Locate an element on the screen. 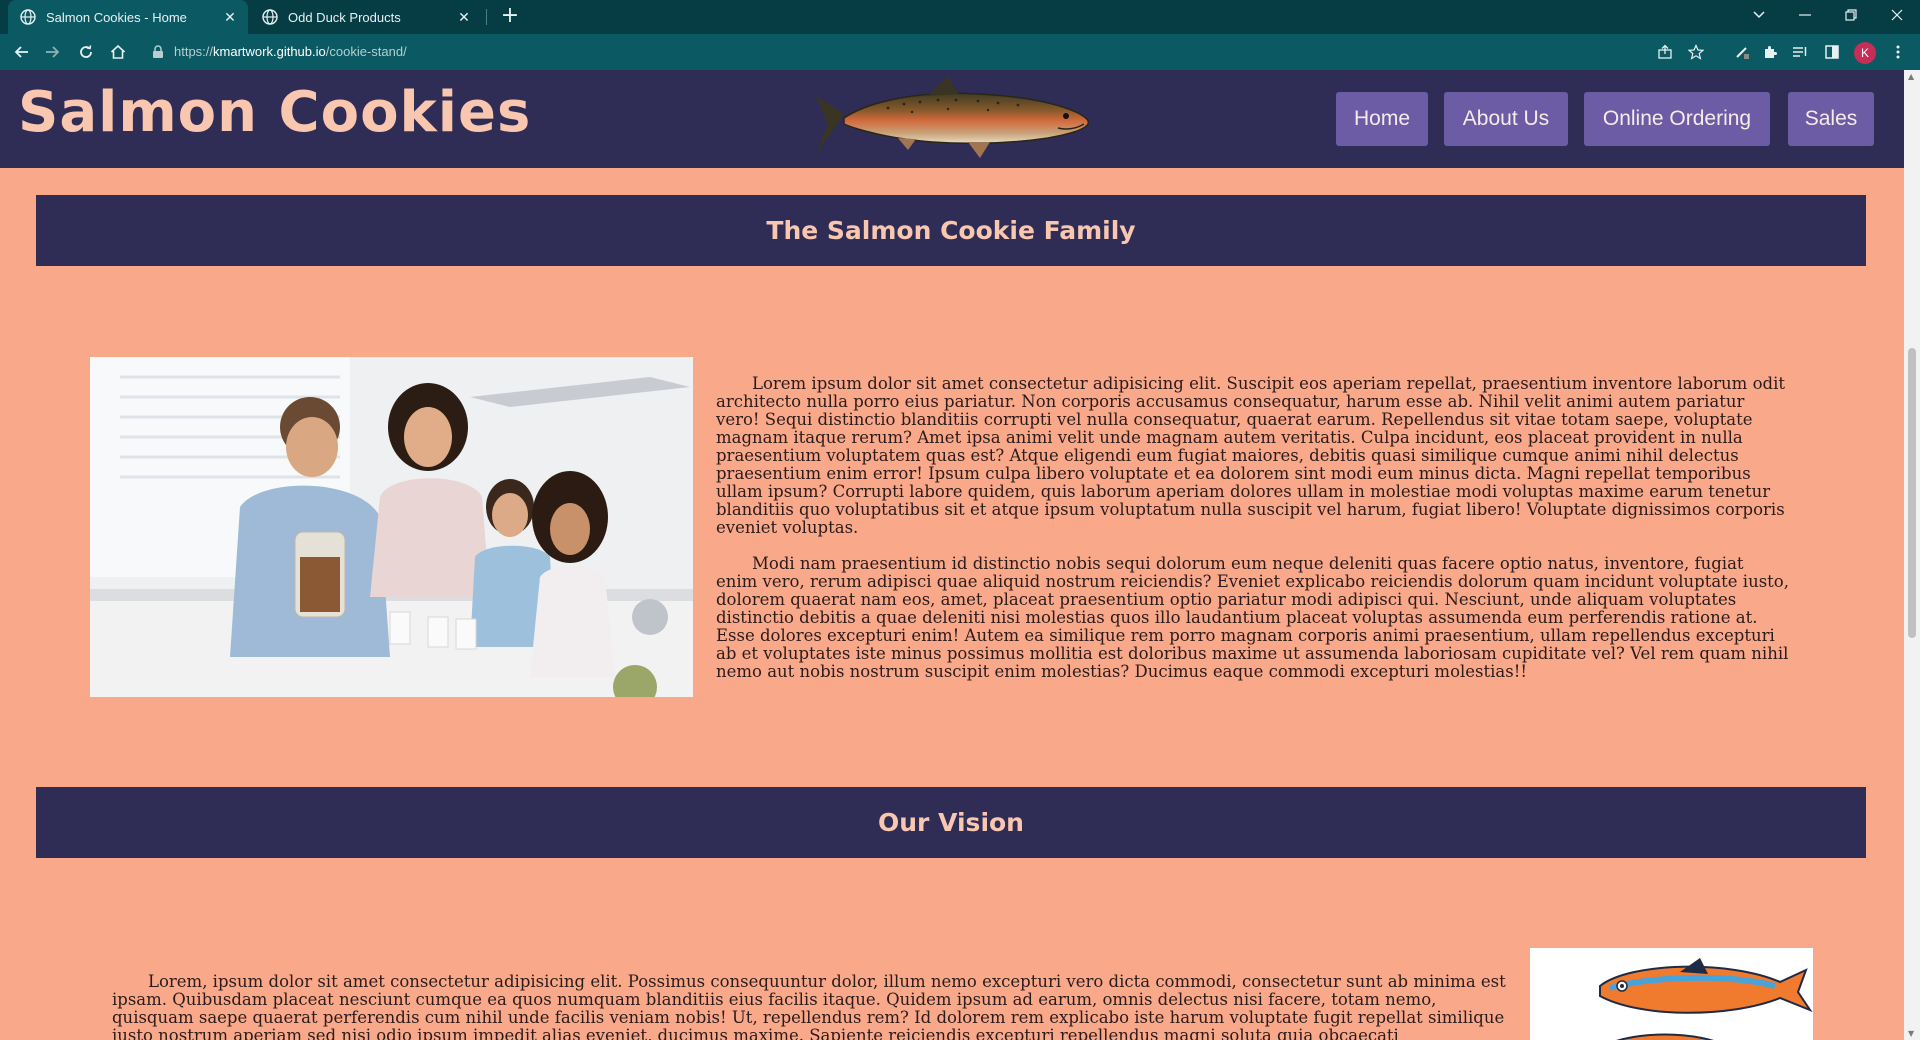 The height and width of the screenshot is (1040, 1920). minimize-icon is located at coordinates (1805, 15).